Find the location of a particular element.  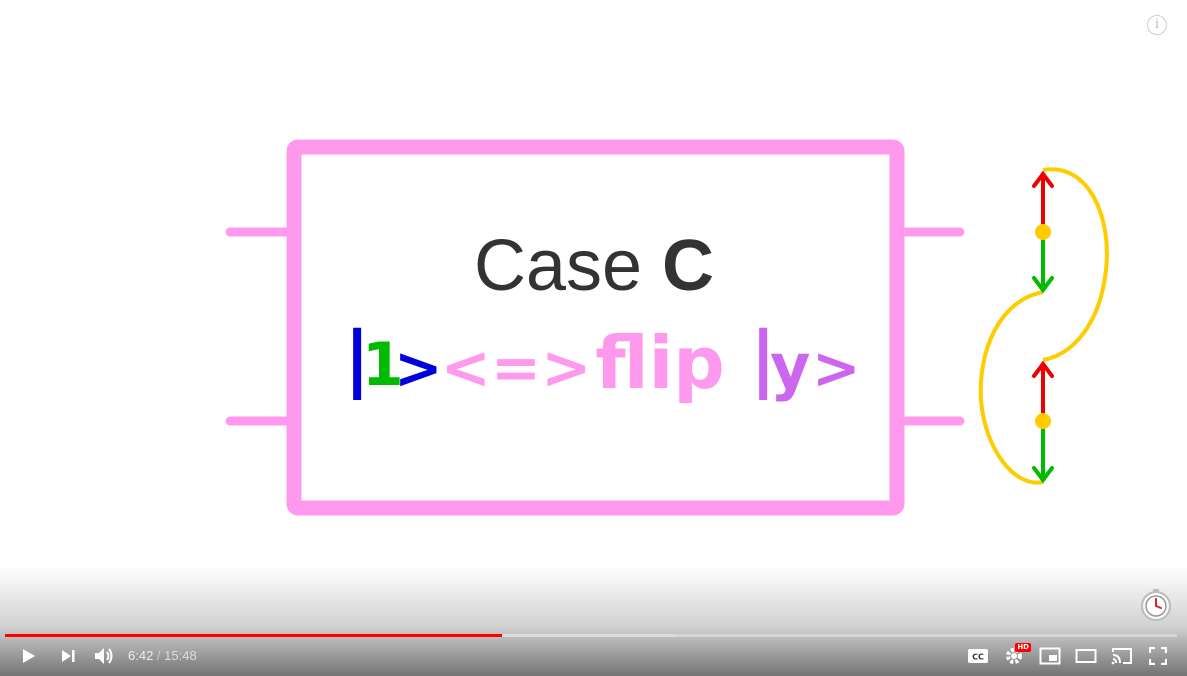

ket-y-letter: y is located at coordinates (790, 366).